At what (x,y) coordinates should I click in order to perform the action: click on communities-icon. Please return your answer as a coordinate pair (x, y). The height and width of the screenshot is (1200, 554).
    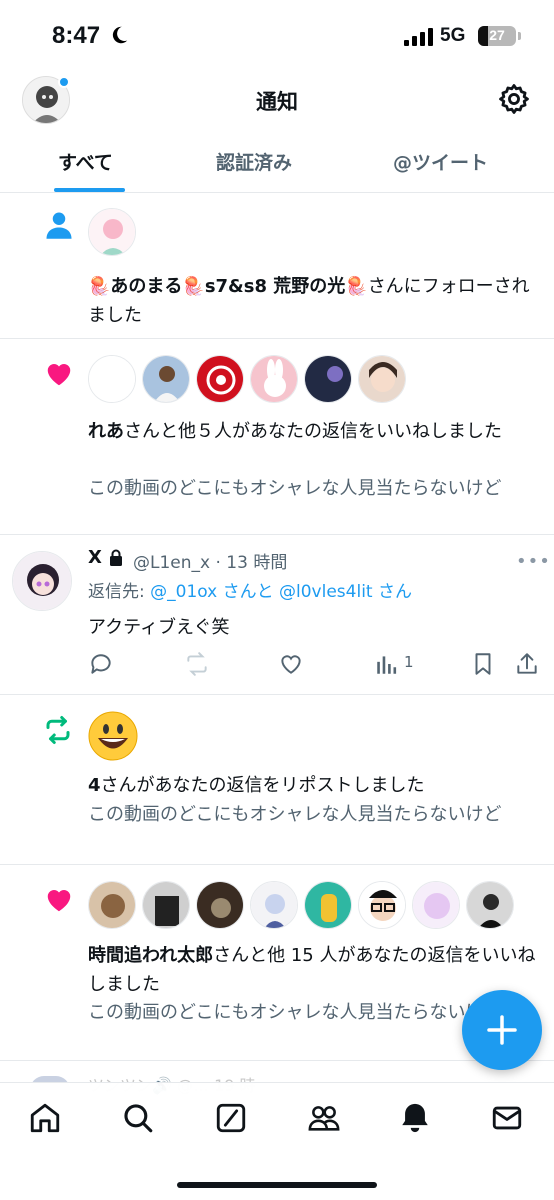
    Looking at the image, I should click on (324, 1118).